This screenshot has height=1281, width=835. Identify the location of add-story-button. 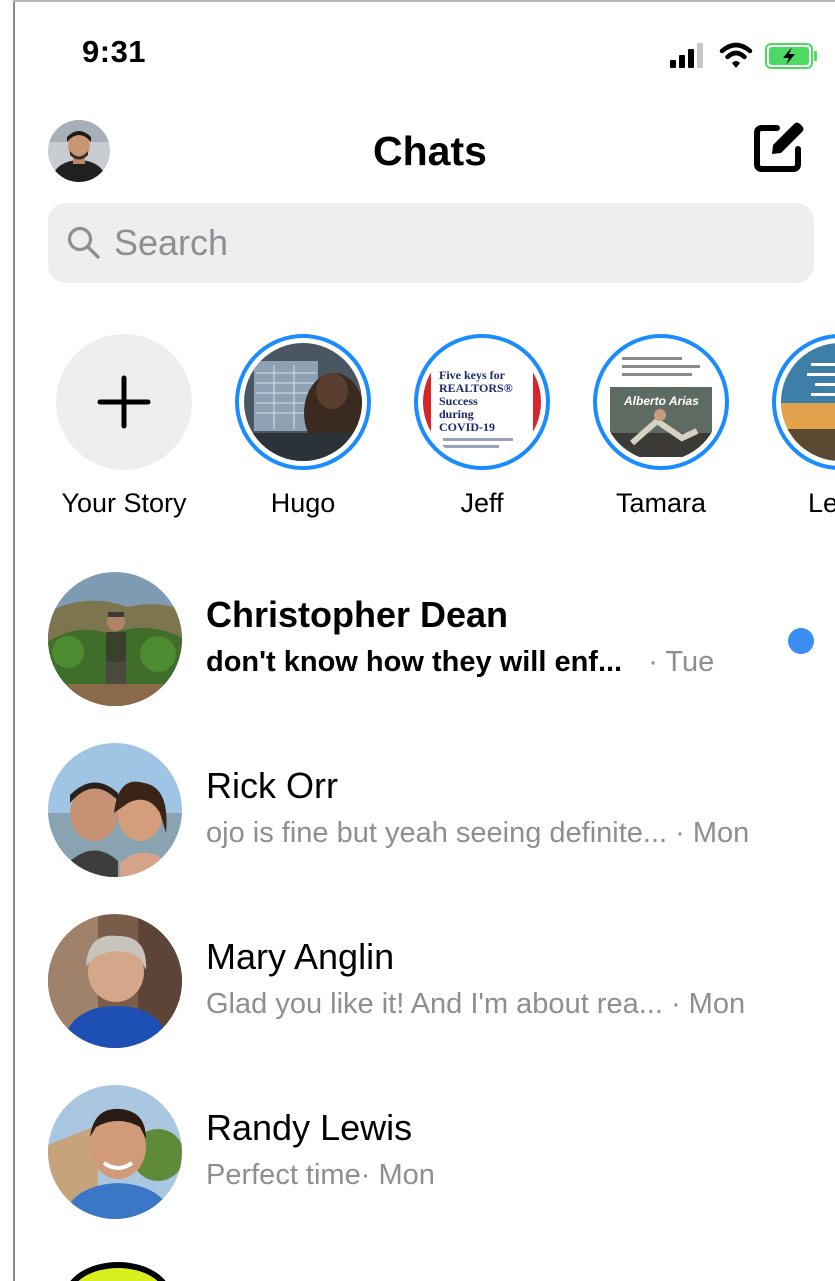
(124, 402).